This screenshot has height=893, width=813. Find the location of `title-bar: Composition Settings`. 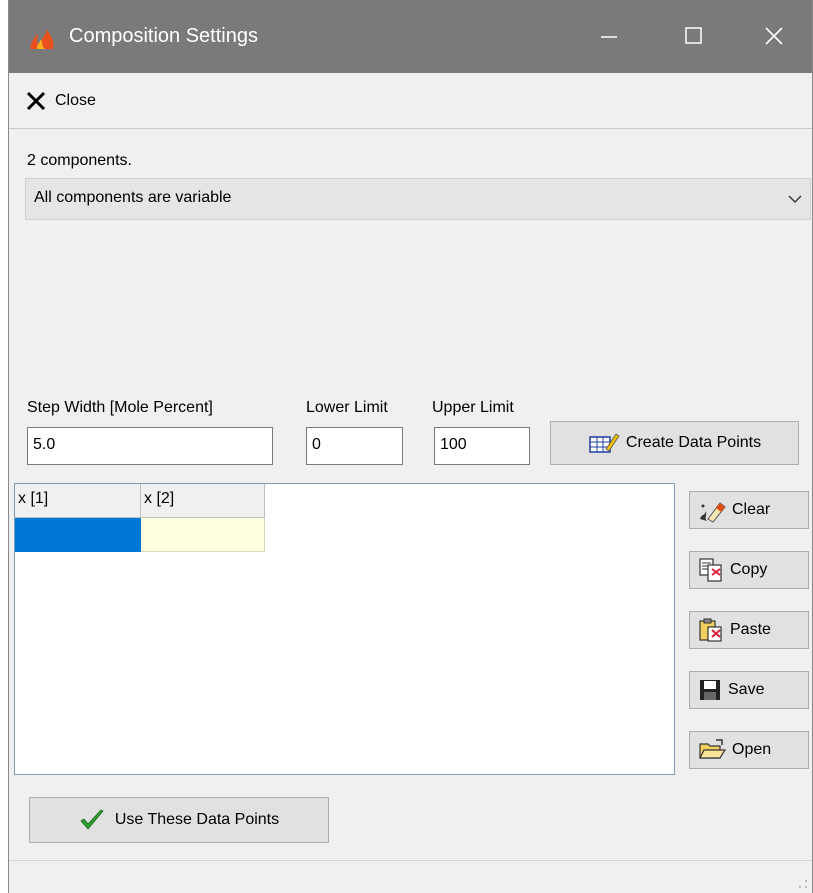

title-bar: Composition Settings is located at coordinates (410, 36).